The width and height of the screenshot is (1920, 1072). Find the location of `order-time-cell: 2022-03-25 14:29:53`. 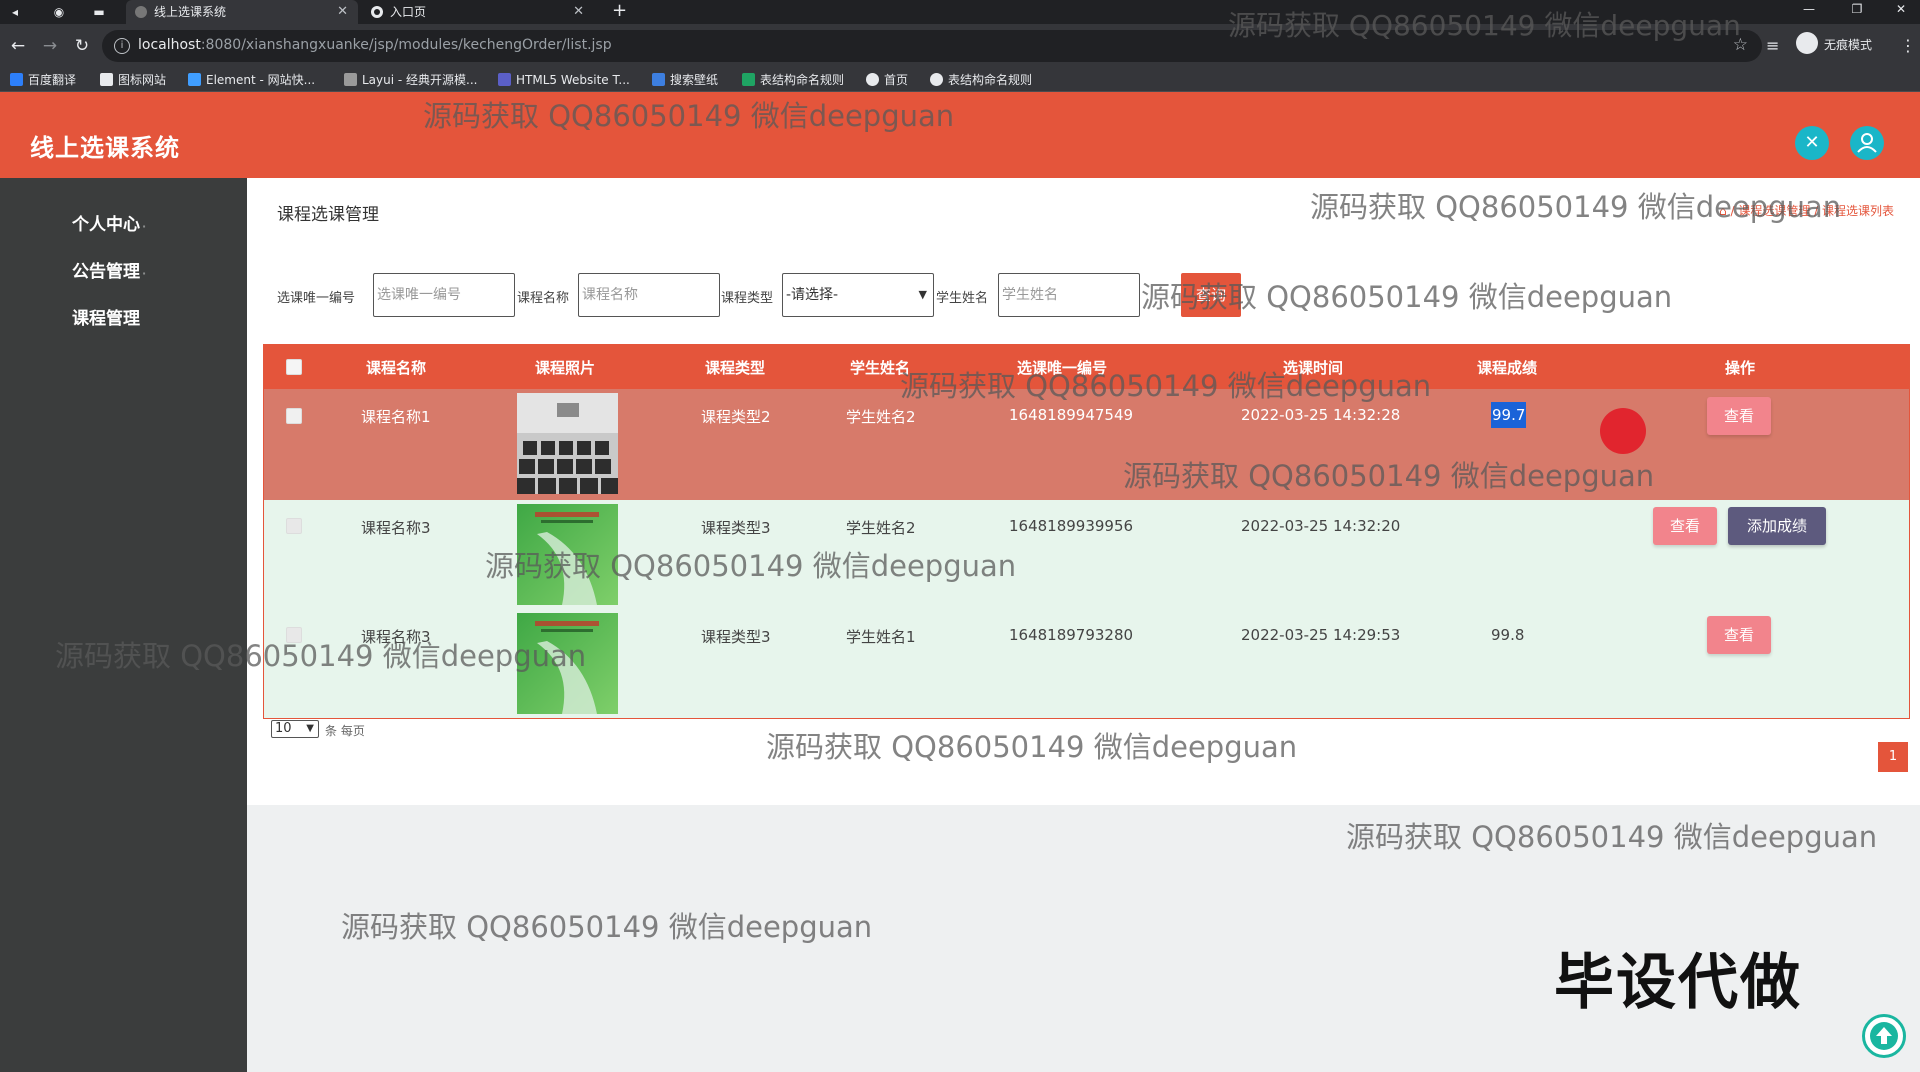

order-time-cell: 2022-03-25 14:29:53 is located at coordinates (1321, 635).